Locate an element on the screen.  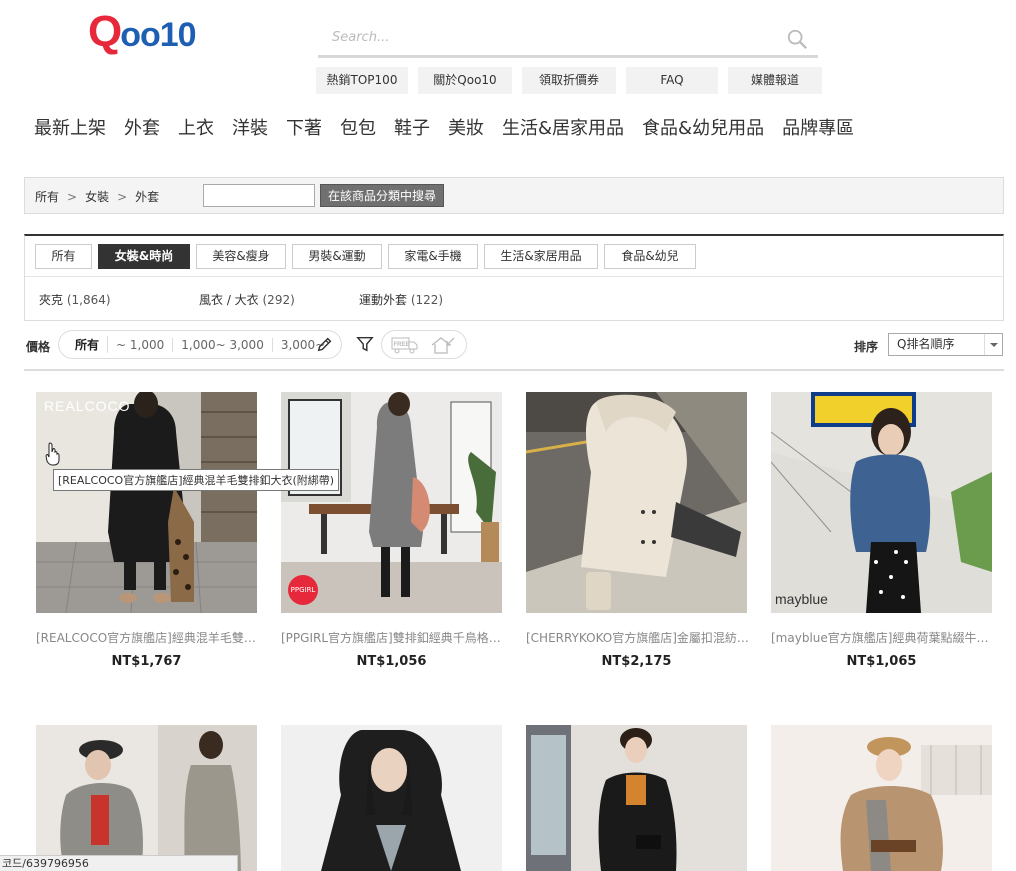
cat-home: 生活&居家用品 is located at coordinates (563, 127).